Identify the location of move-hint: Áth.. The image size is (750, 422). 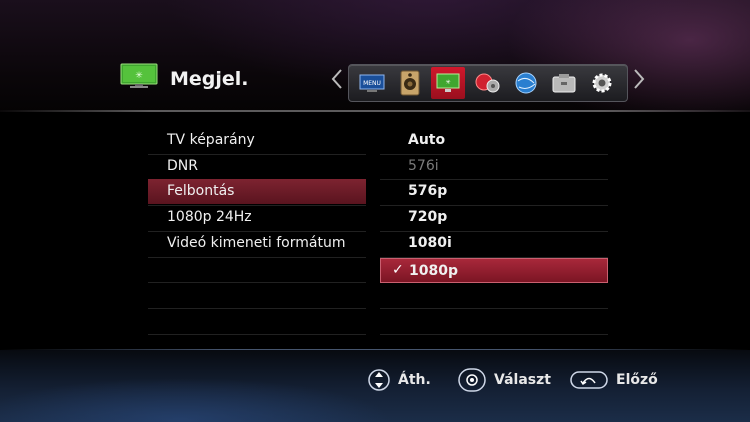
(399, 380).